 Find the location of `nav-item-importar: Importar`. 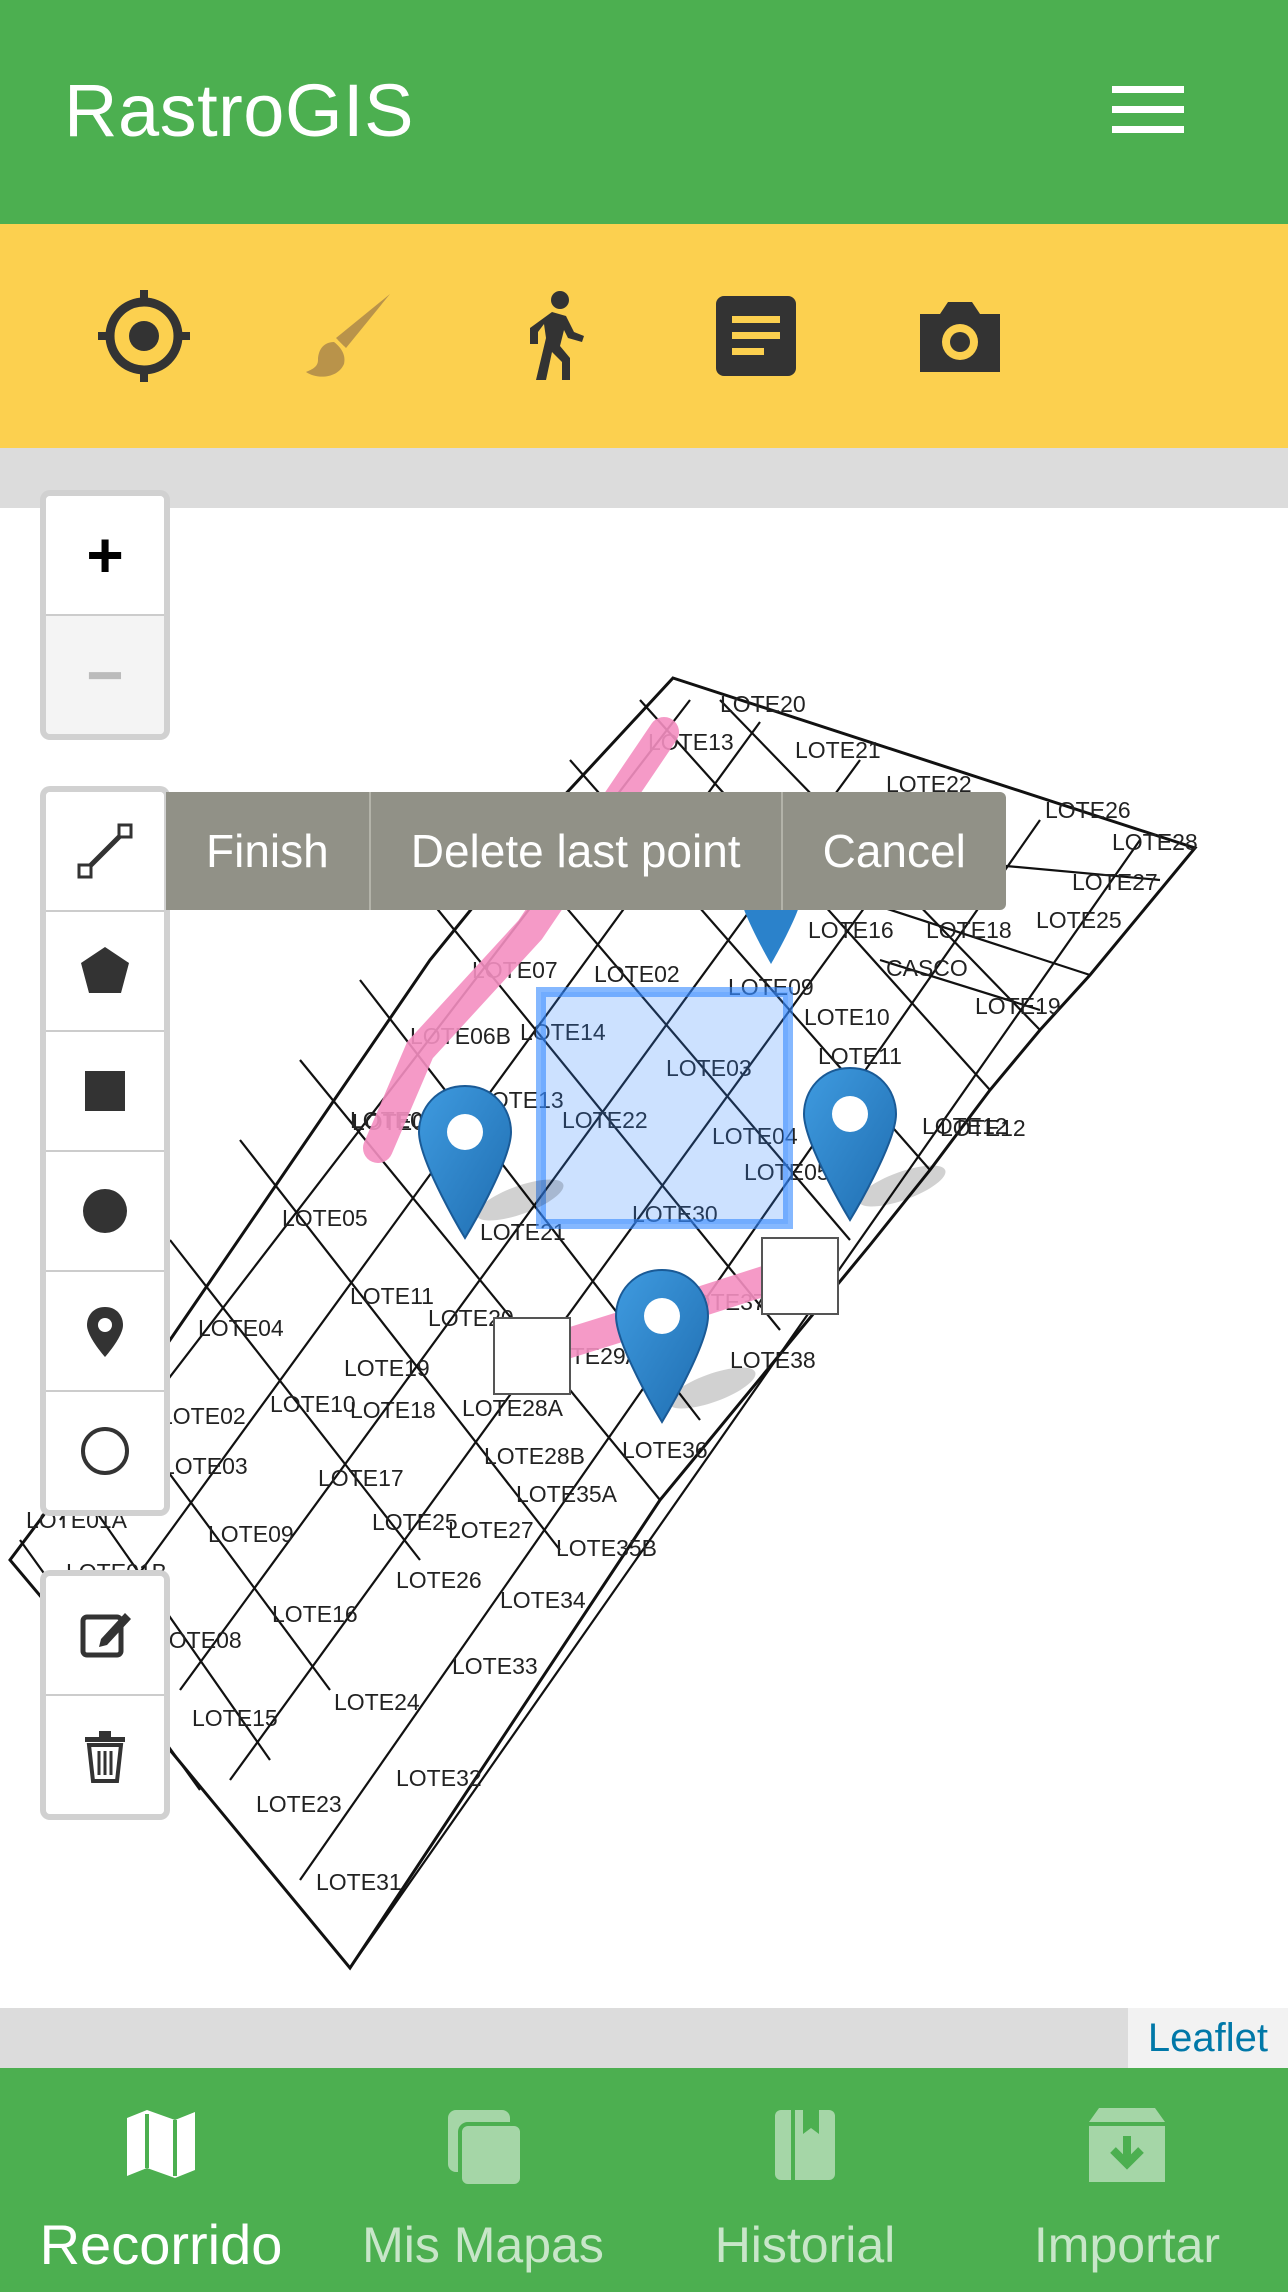

nav-item-importar: Importar is located at coordinates (1127, 2180).